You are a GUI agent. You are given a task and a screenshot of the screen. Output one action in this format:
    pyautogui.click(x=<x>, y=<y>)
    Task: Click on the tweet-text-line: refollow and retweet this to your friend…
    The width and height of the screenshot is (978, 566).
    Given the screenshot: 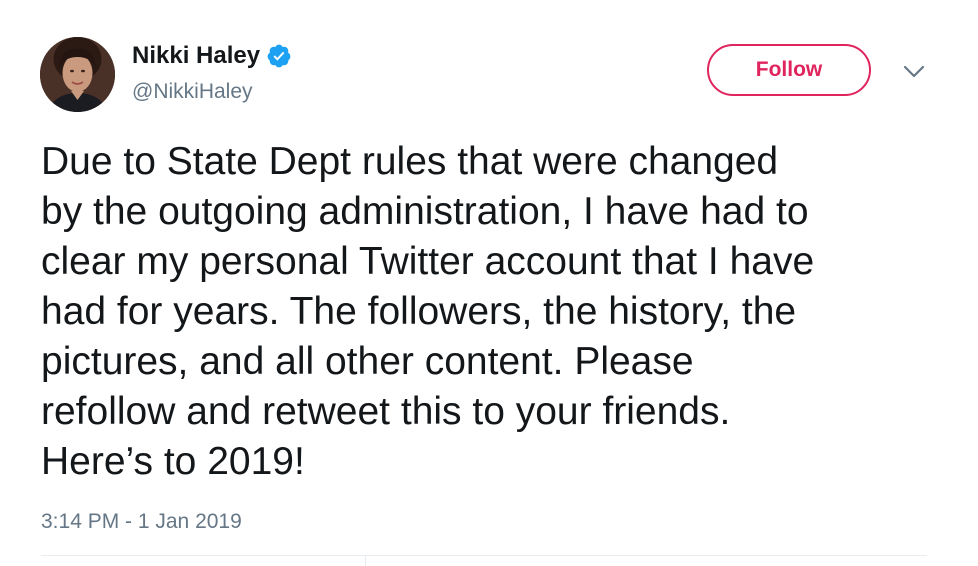 What is the action you would take?
    pyautogui.click(x=386, y=411)
    